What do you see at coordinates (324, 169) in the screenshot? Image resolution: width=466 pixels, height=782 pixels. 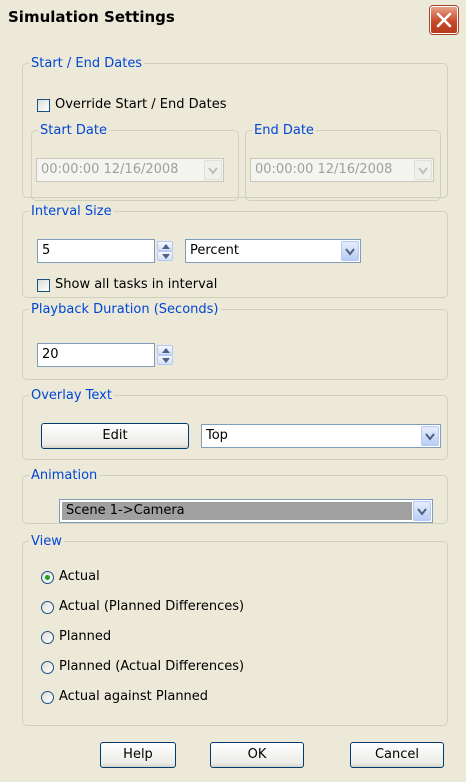 I see `end-date-value: 00:00:00 12/16/2008` at bounding box center [324, 169].